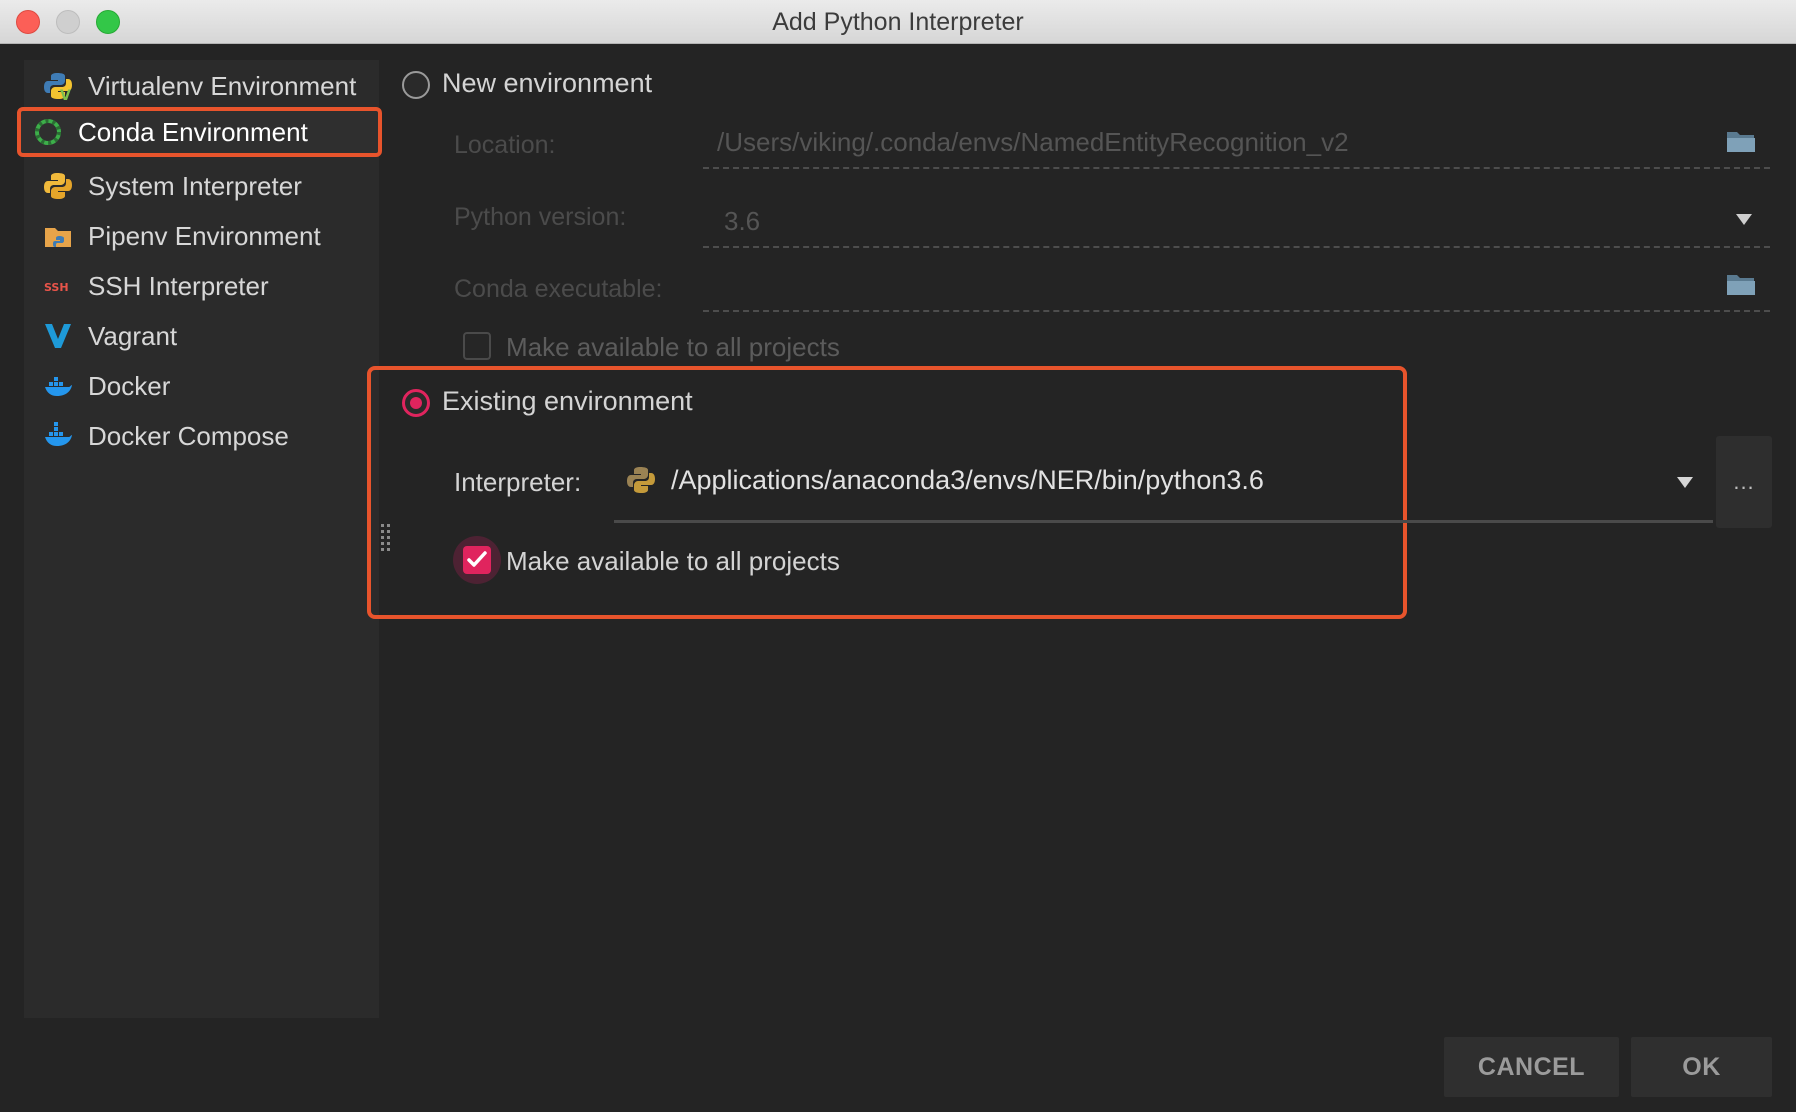 Image resolution: width=1796 pixels, height=1112 pixels. I want to click on sidebar-item-docker-compose: Docker Compose, so click(214, 436).